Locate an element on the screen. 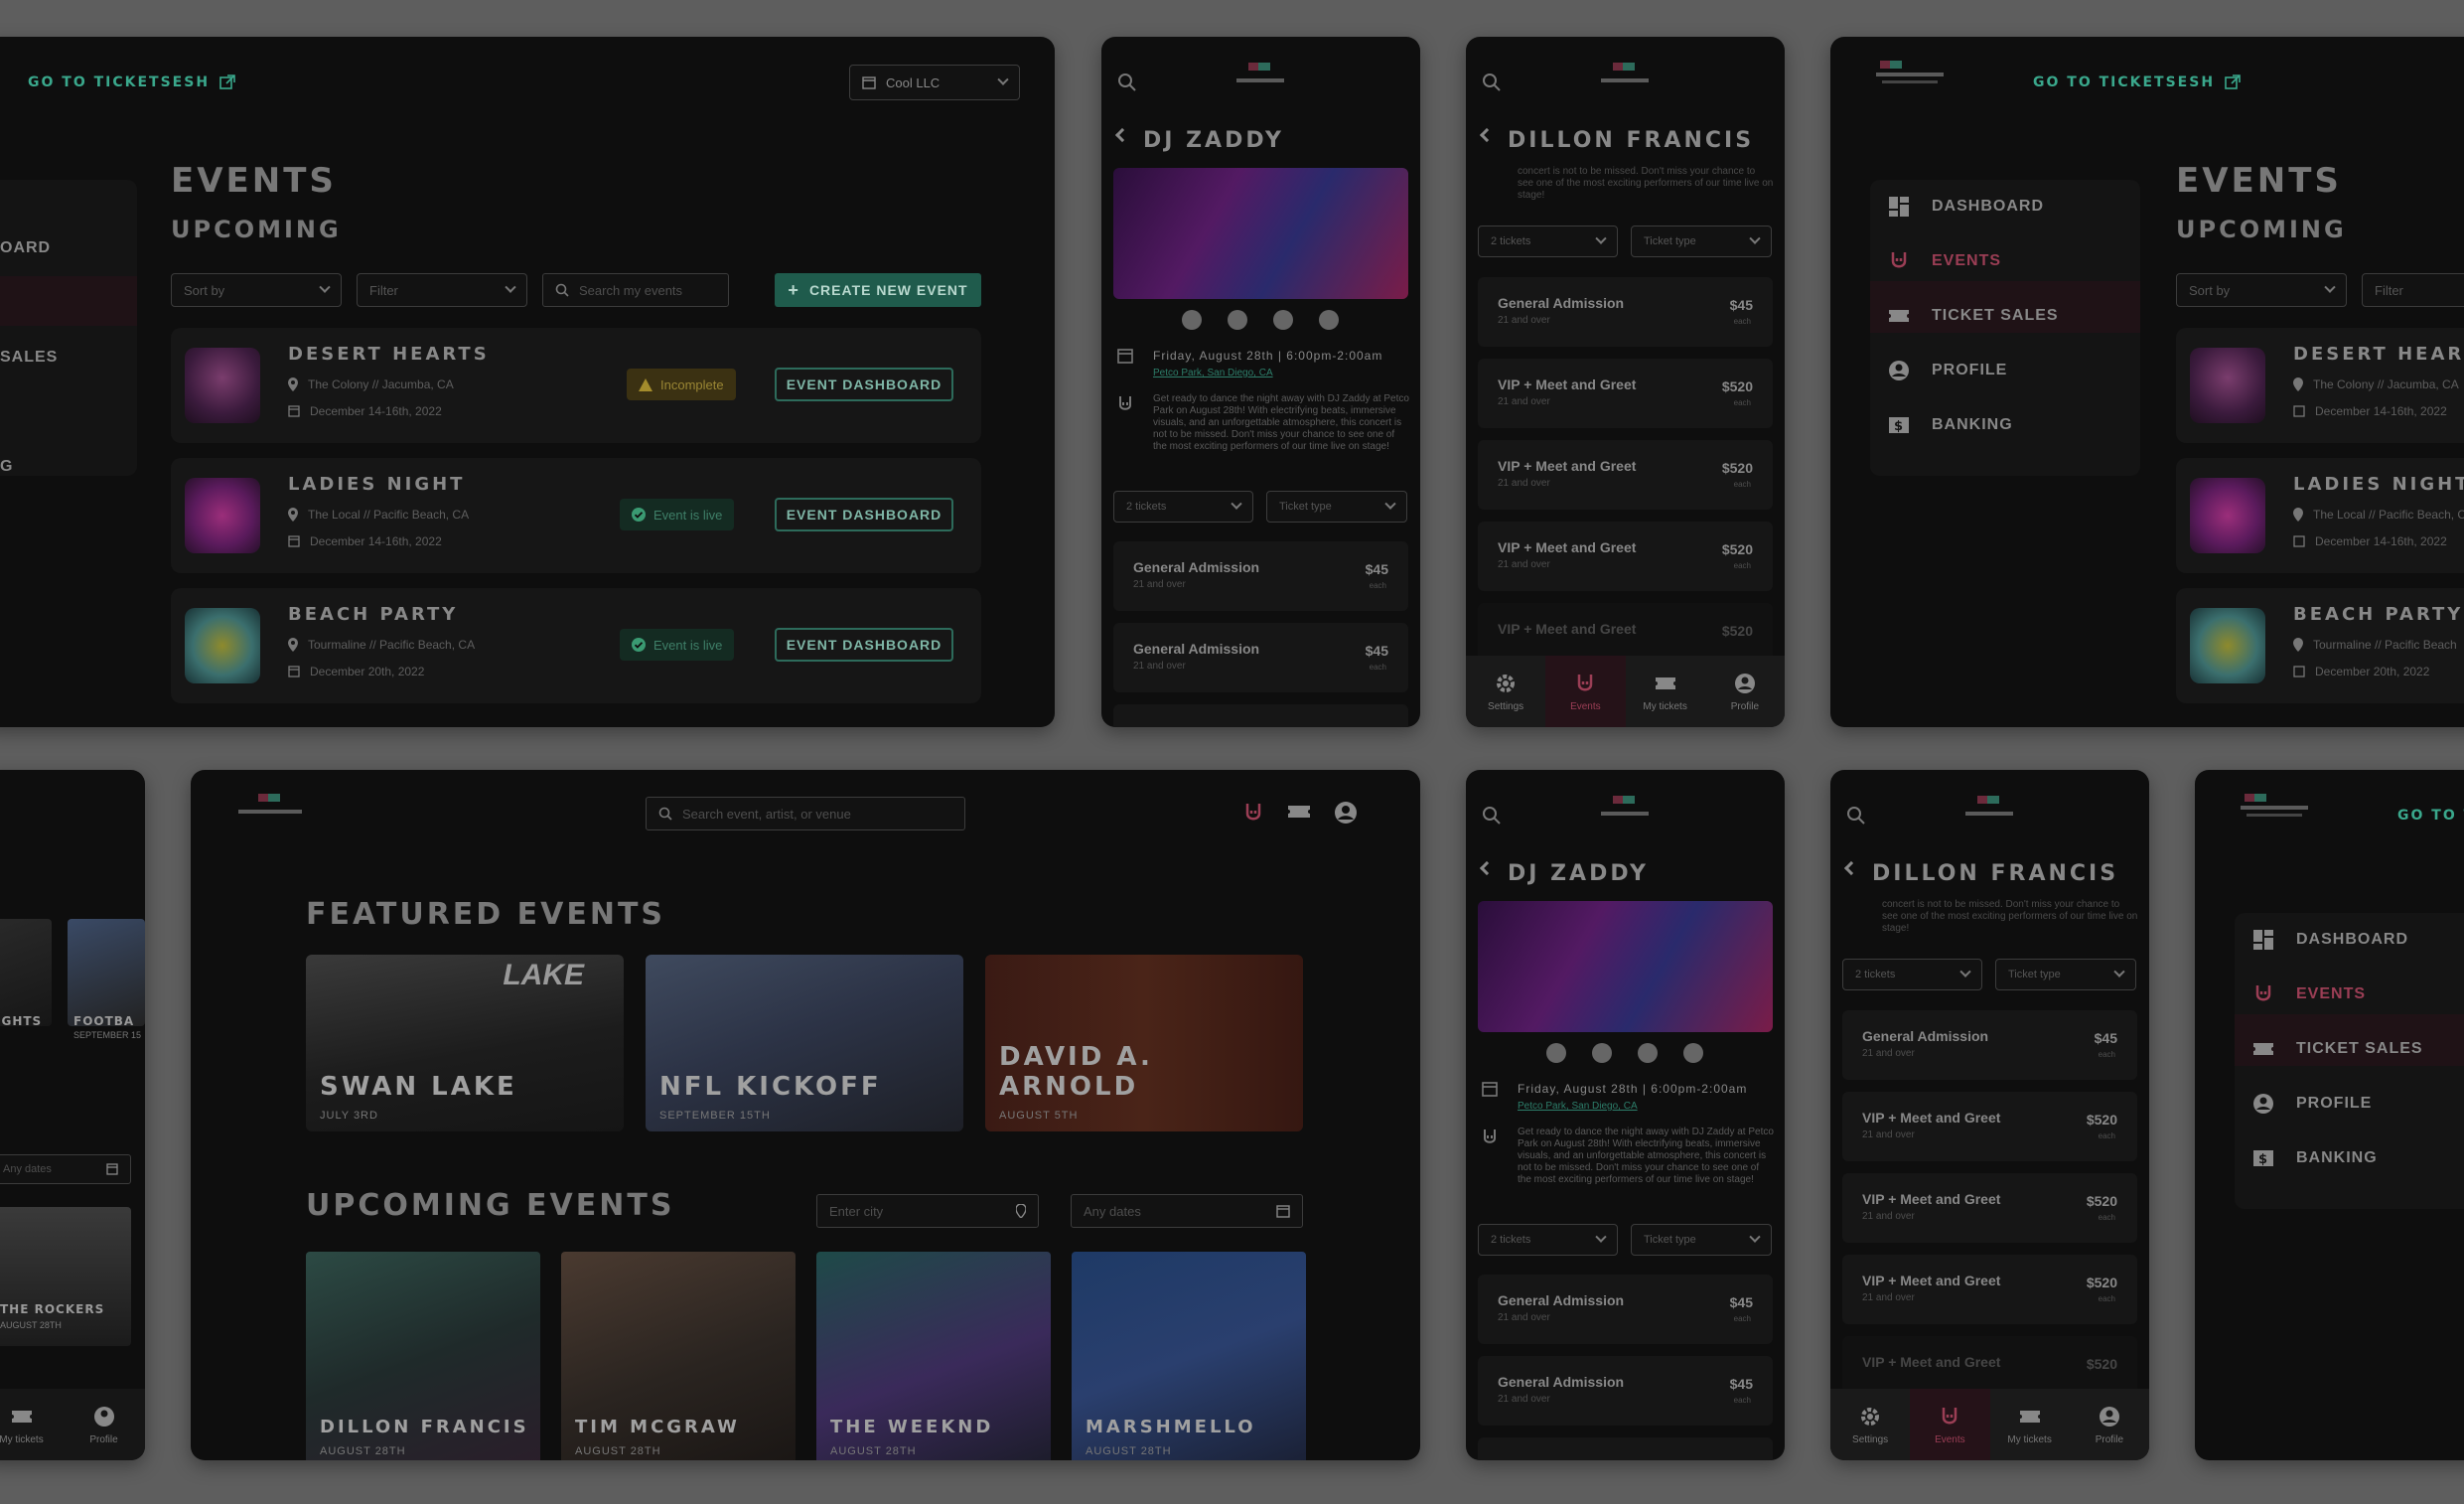 This screenshot has height=1504, width=2464. upcoming-event-card: TIM MCGRAW AUGUST 28TH is located at coordinates (678, 1356).